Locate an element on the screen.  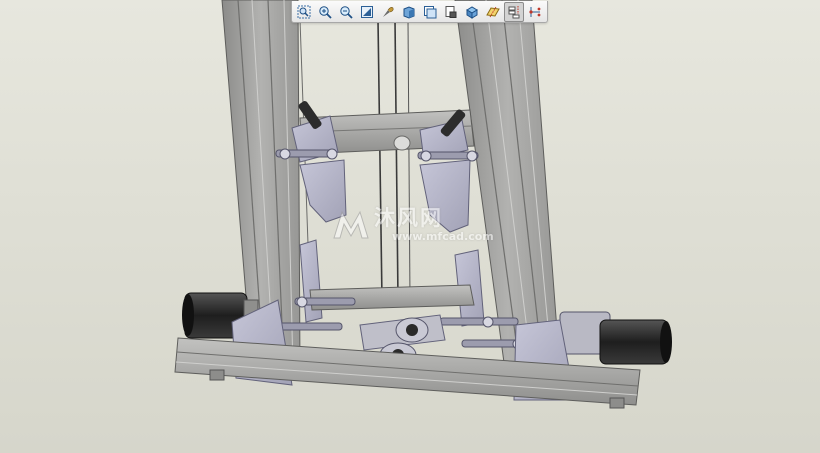
saved-views-button is located at coordinates (430, 12).